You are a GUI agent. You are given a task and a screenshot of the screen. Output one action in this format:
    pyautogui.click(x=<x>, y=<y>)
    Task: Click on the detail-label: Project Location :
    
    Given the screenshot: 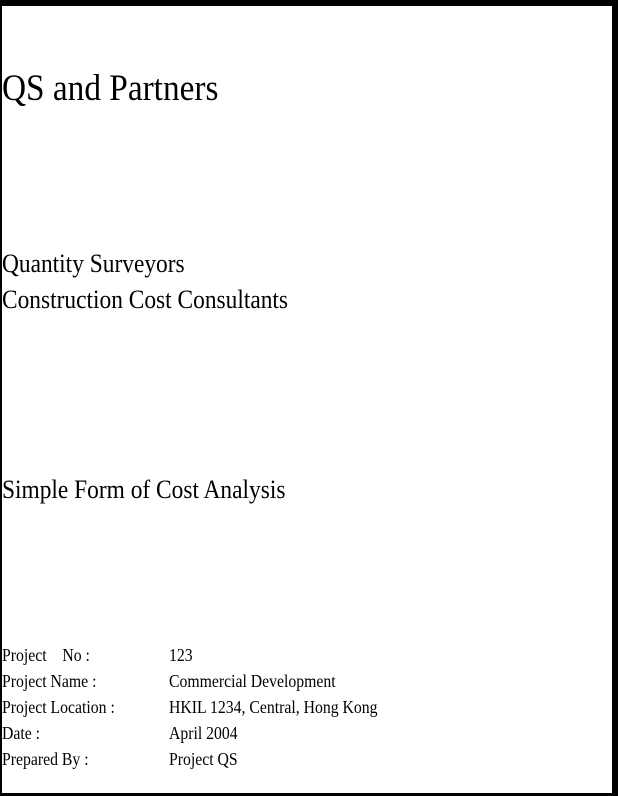 What is the action you would take?
    pyautogui.click(x=58, y=707)
    